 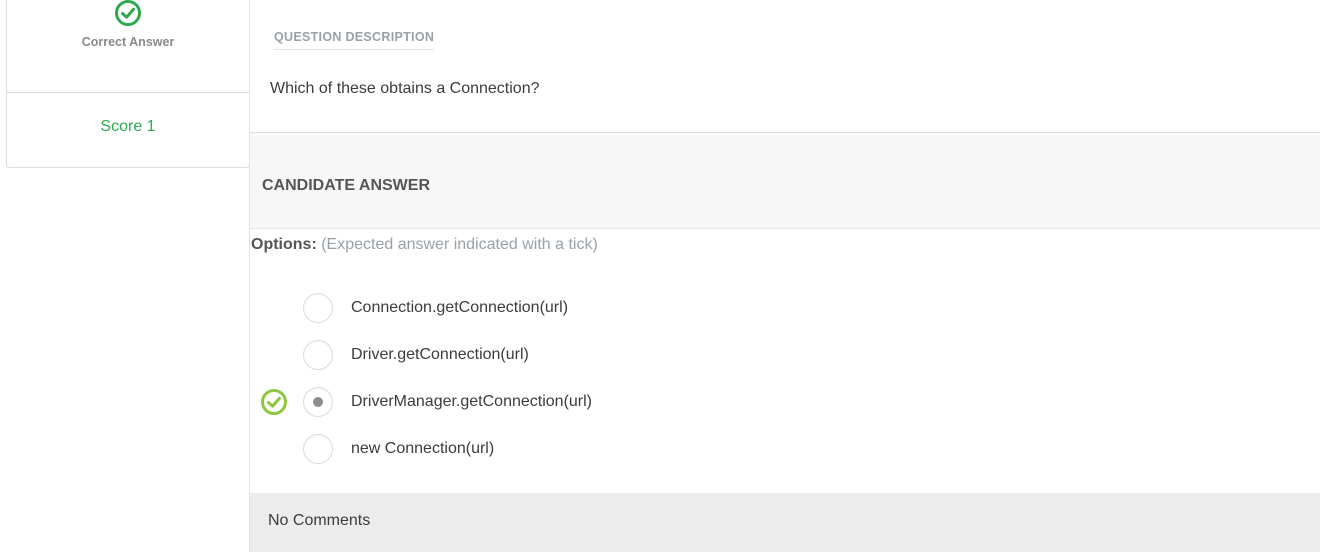 I want to click on option-label: Driver.getConnection(url), so click(x=440, y=354).